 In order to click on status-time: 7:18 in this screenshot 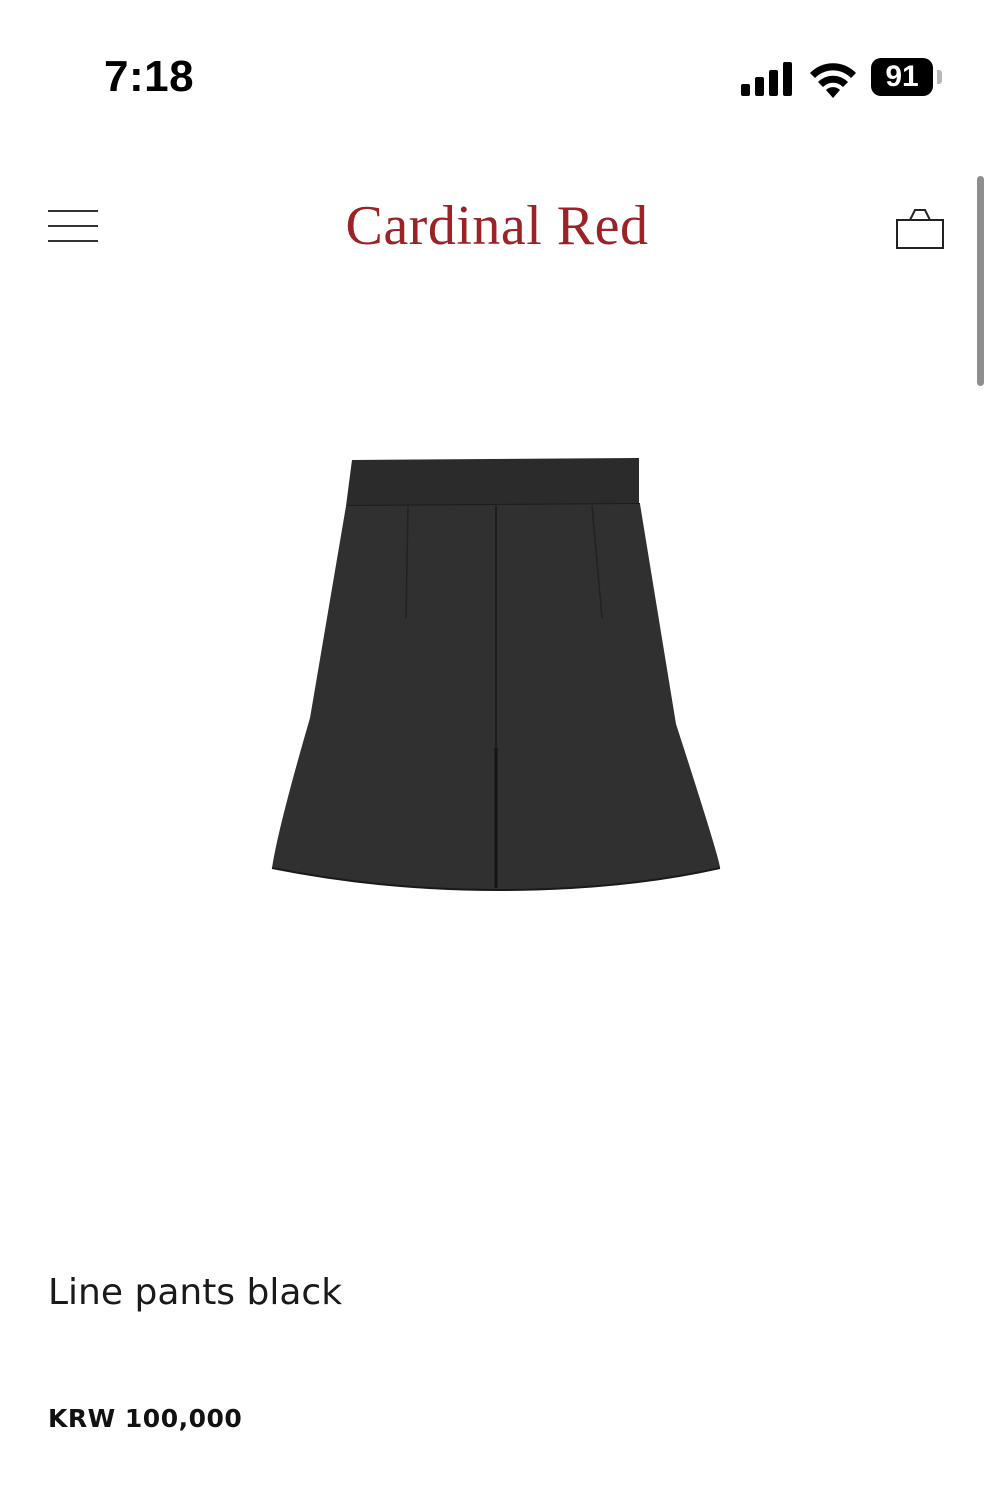, I will do `click(149, 76)`.